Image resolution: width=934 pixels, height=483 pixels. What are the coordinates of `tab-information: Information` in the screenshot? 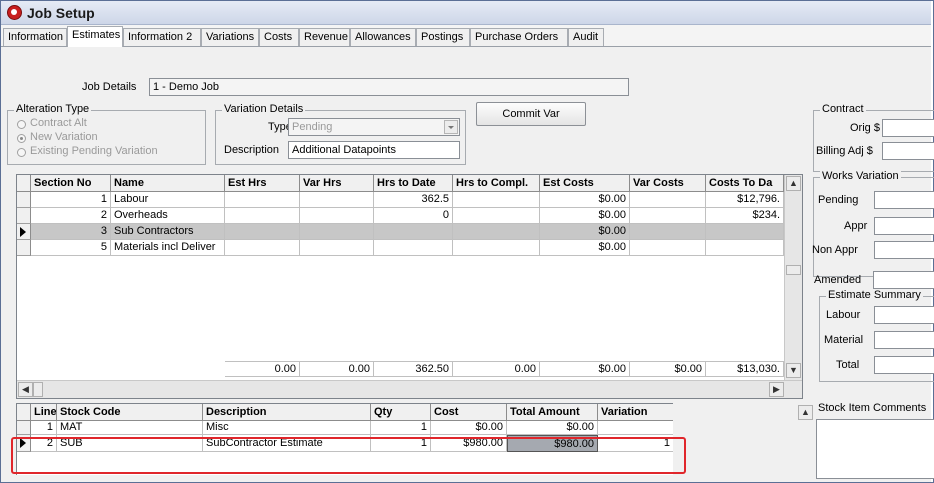 It's located at (35, 37).